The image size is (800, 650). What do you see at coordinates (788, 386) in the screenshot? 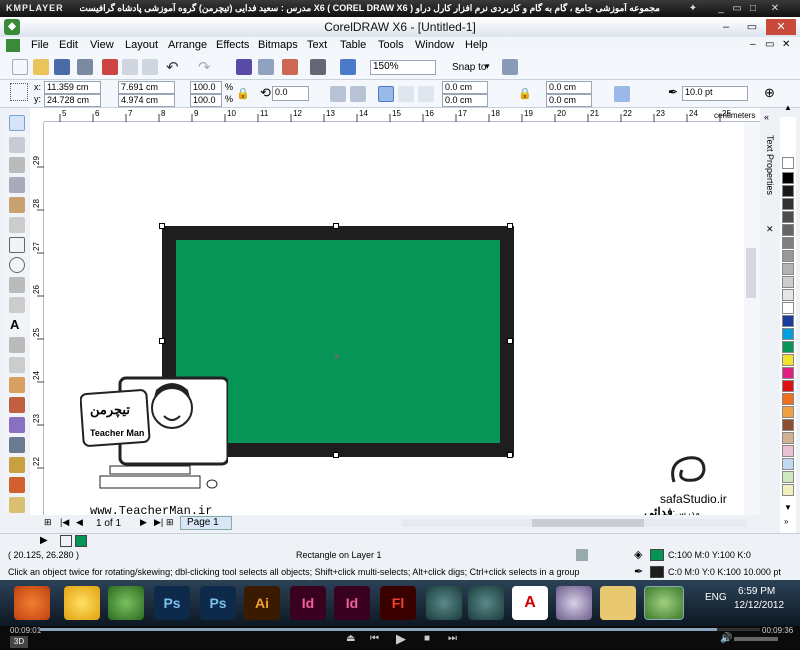
I see `swatch-red` at bounding box center [788, 386].